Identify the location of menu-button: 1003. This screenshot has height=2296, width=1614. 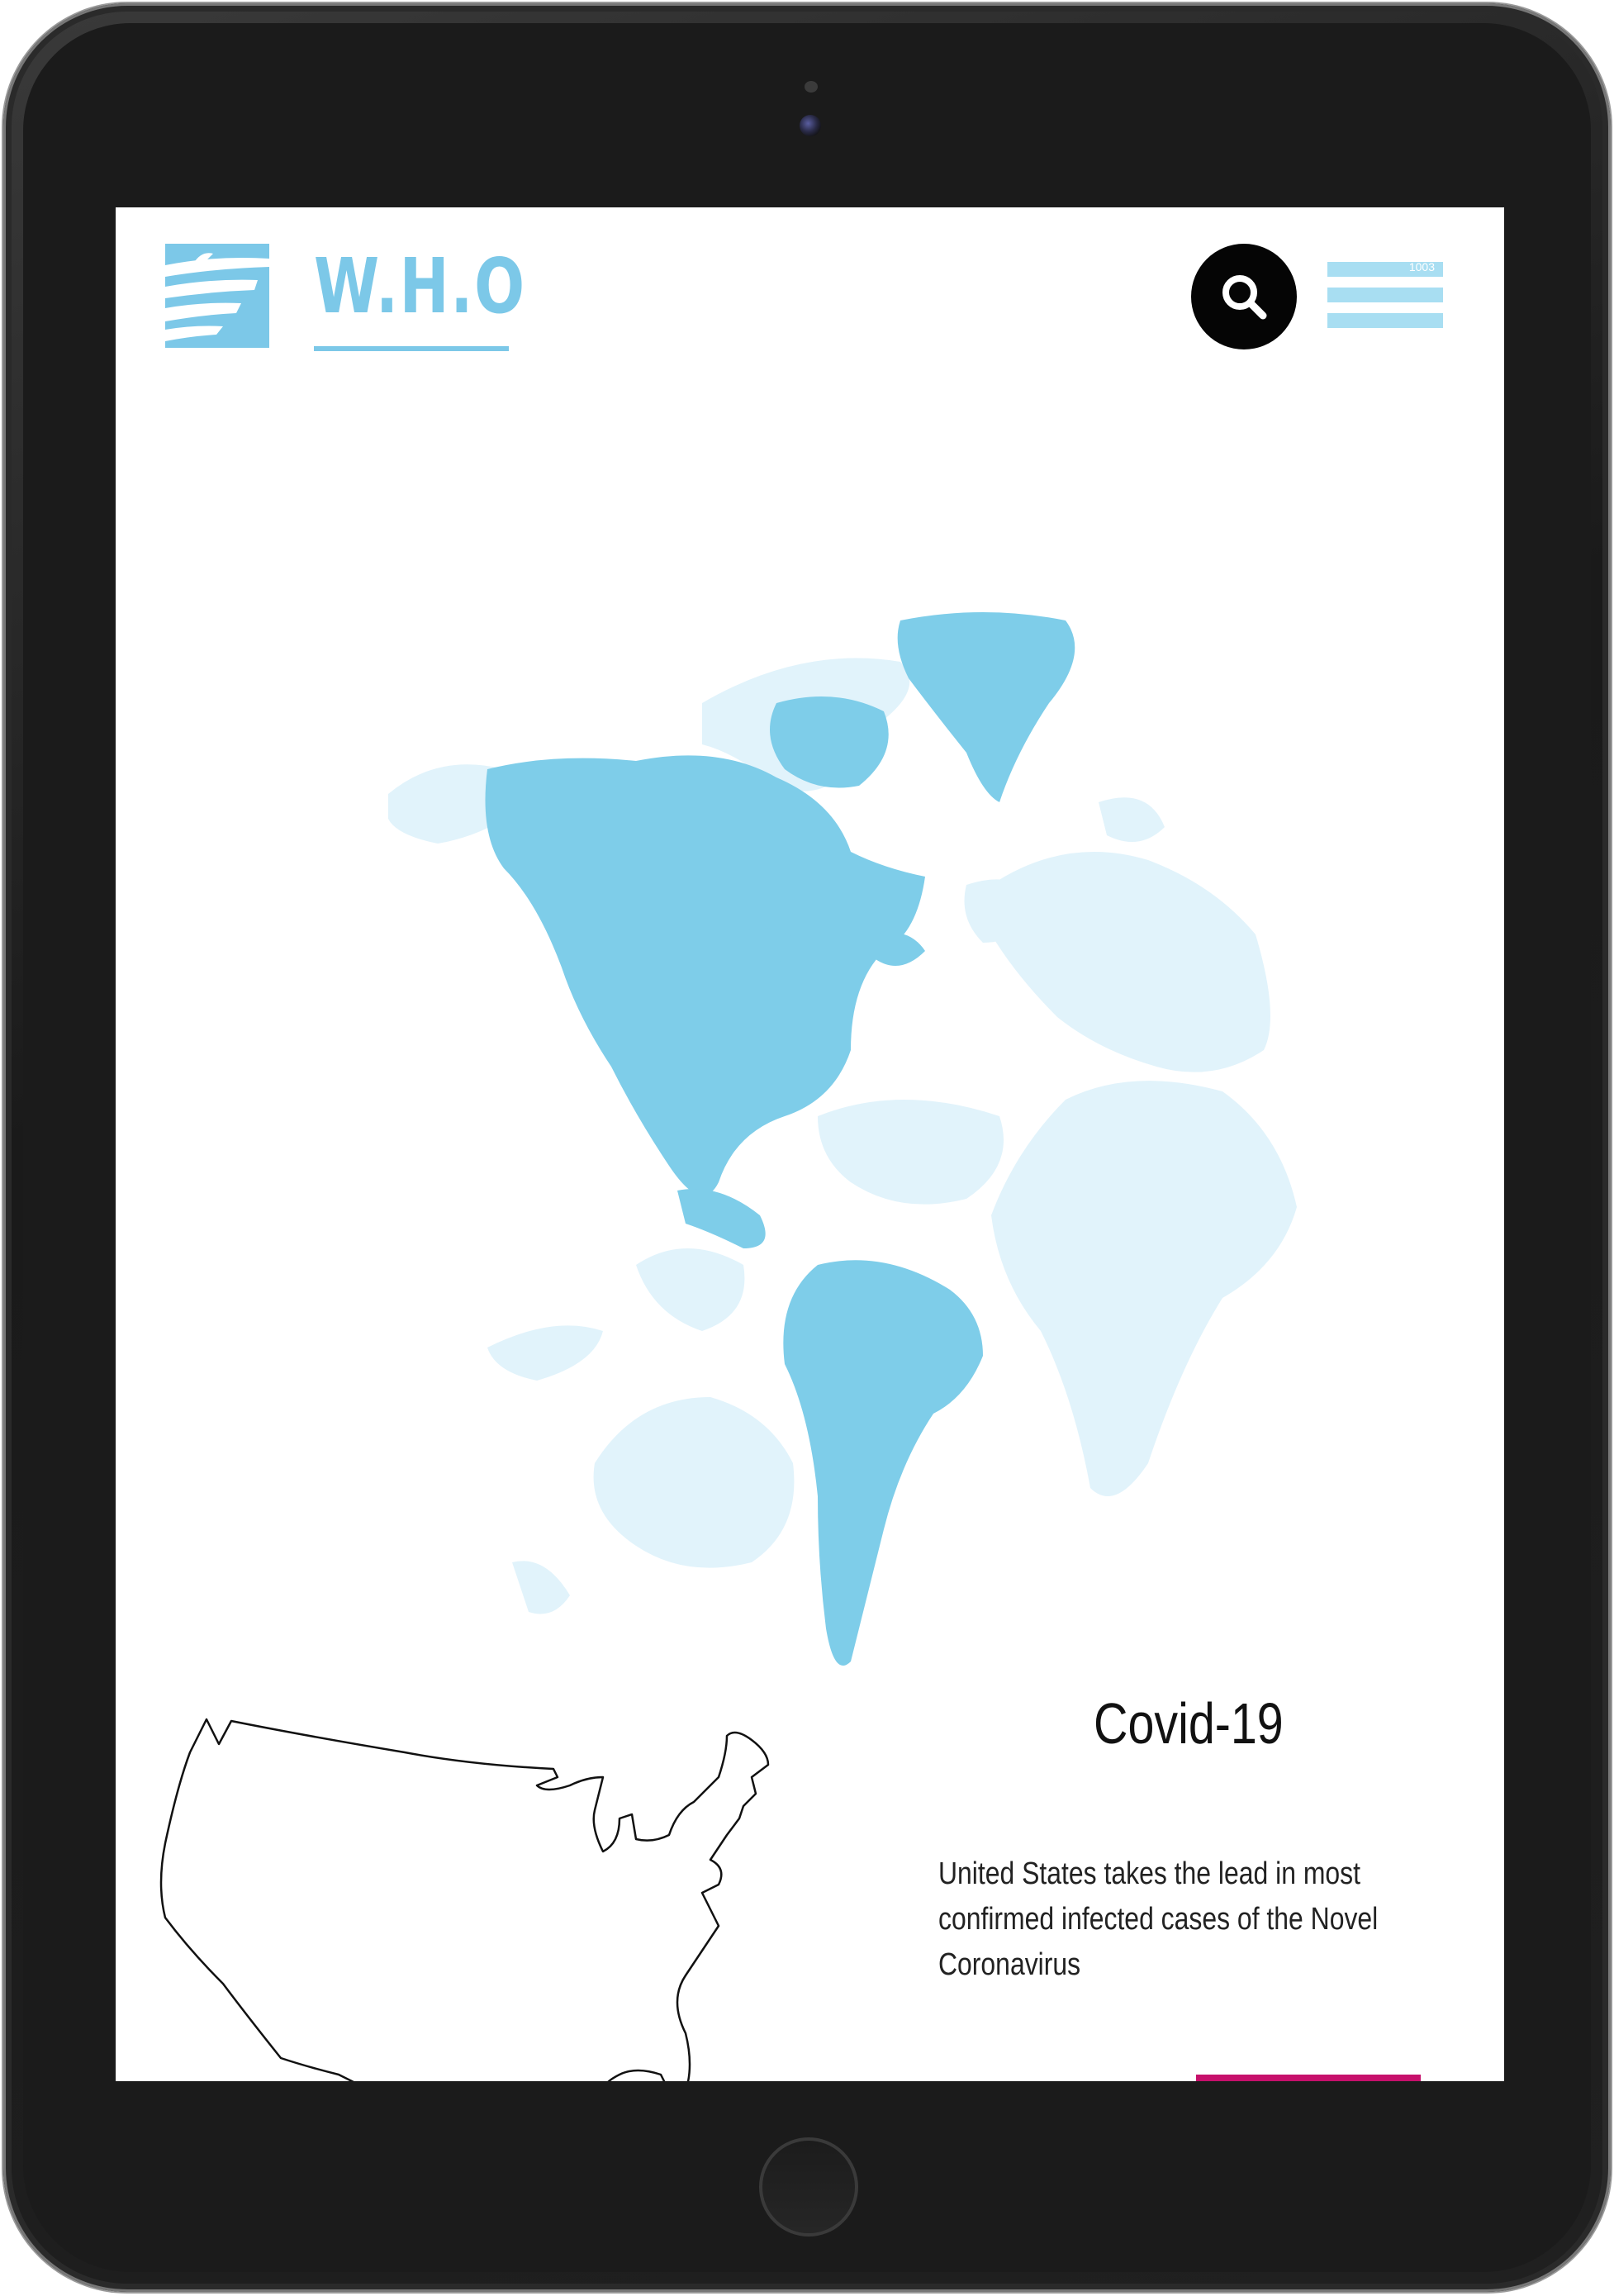
(1385, 294).